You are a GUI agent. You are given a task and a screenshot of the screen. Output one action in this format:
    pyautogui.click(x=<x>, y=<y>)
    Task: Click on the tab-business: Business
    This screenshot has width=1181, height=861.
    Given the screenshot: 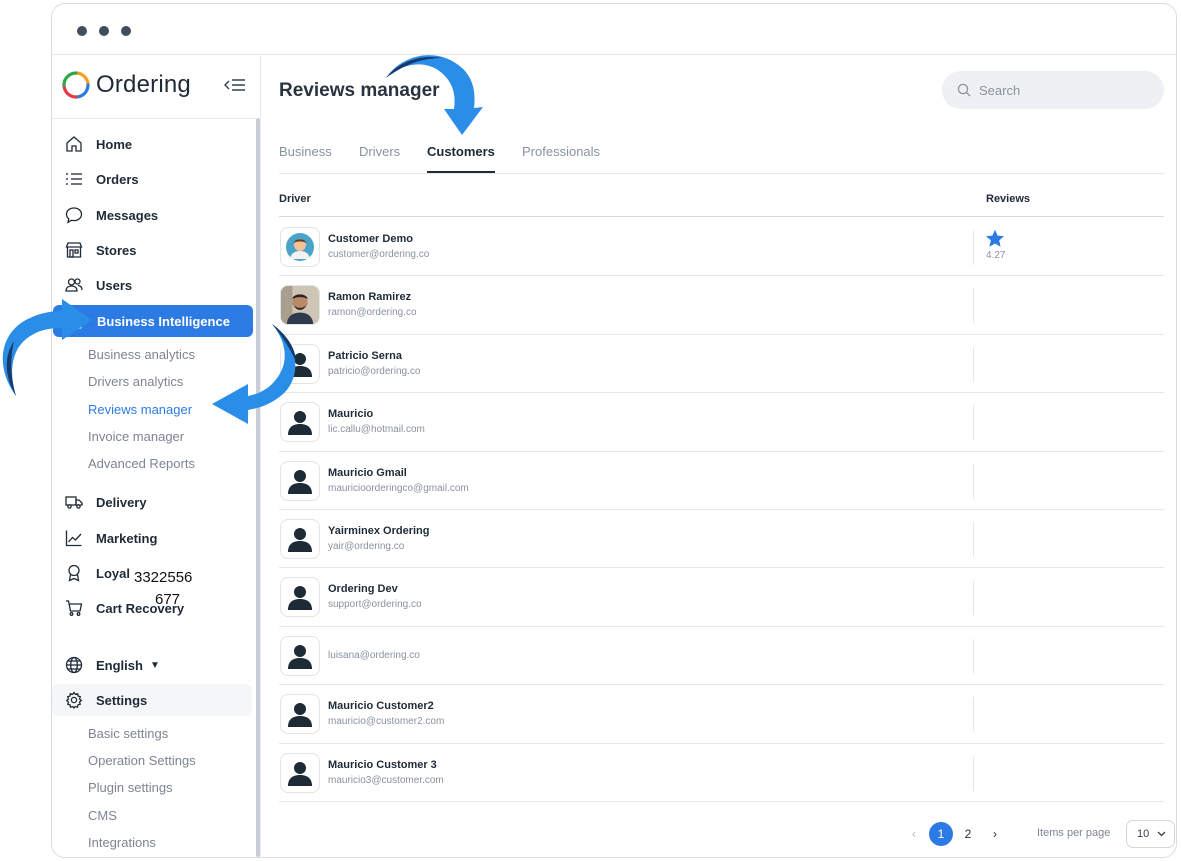 What is the action you would take?
    pyautogui.click(x=305, y=157)
    